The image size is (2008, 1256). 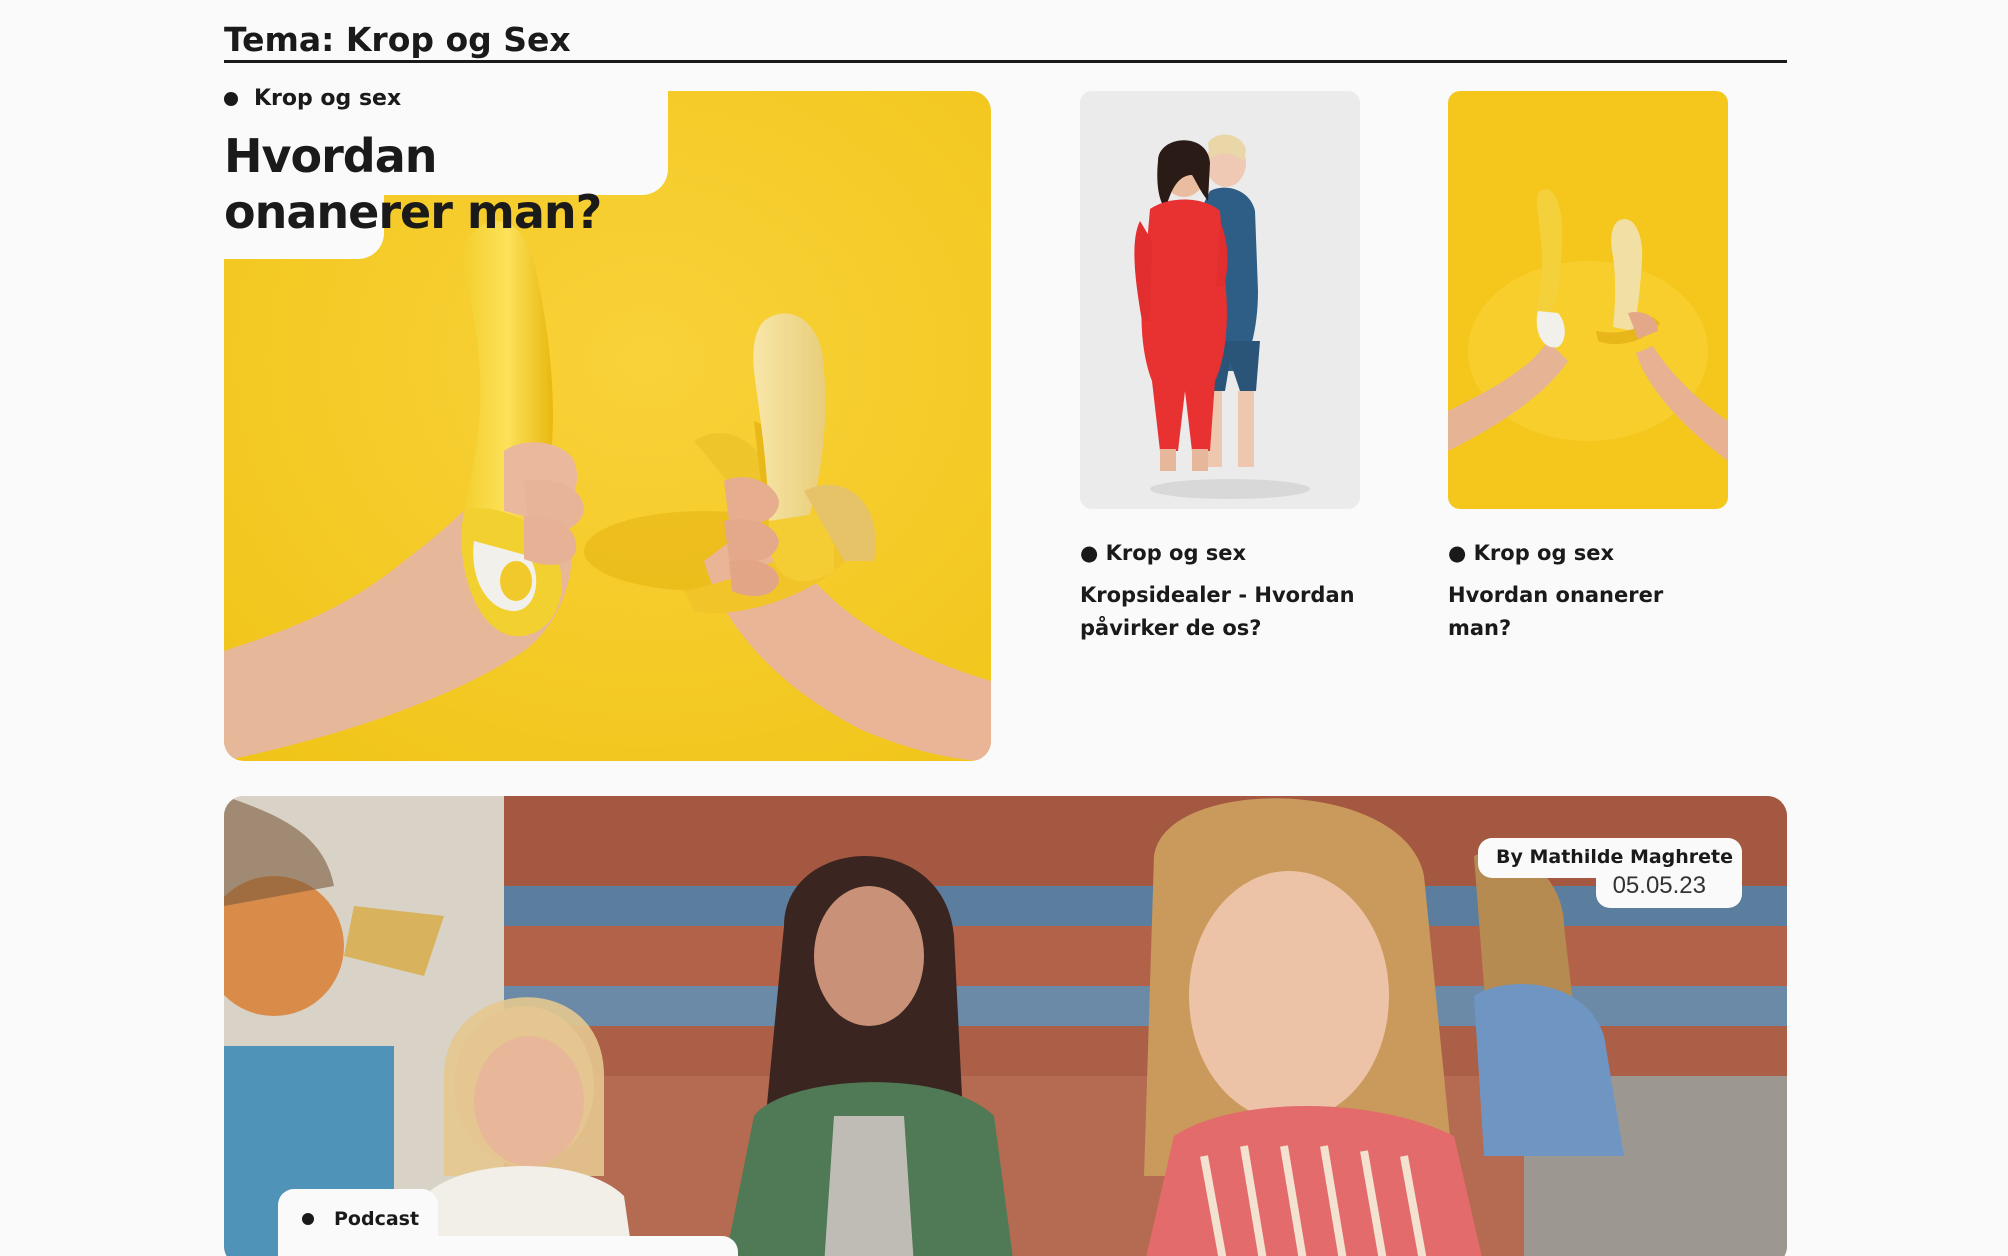 What do you see at coordinates (444, 184) in the screenshot?
I see `featured-title: Hvordan onanerer man?` at bounding box center [444, 184].